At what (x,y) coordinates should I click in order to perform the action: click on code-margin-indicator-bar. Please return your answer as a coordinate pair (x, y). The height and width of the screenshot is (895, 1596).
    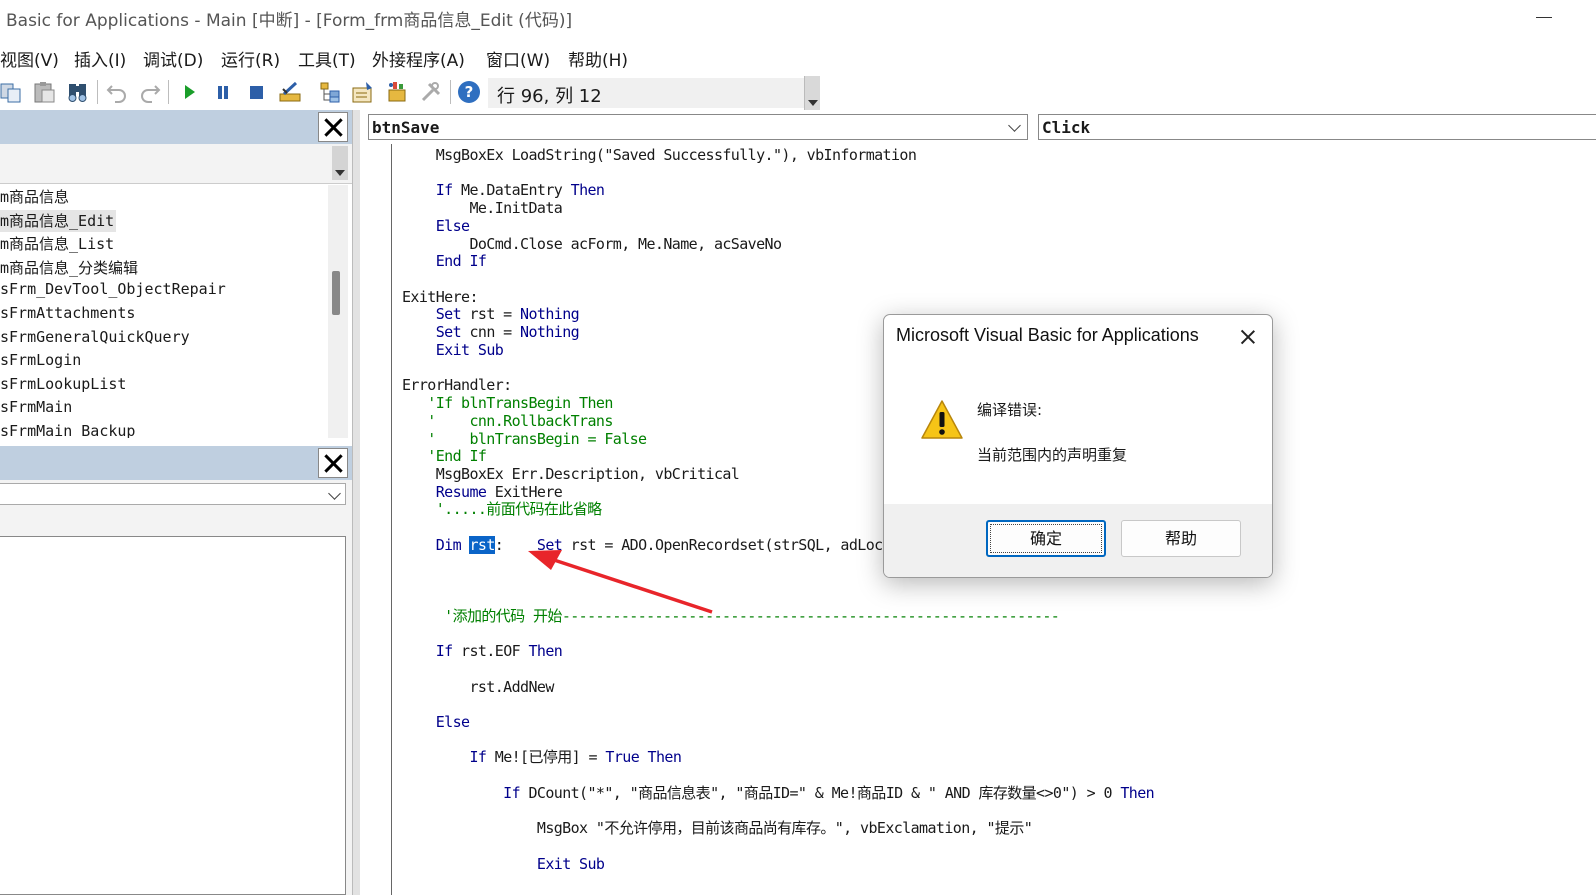
    Looking at the image, I should click on (376, 519).